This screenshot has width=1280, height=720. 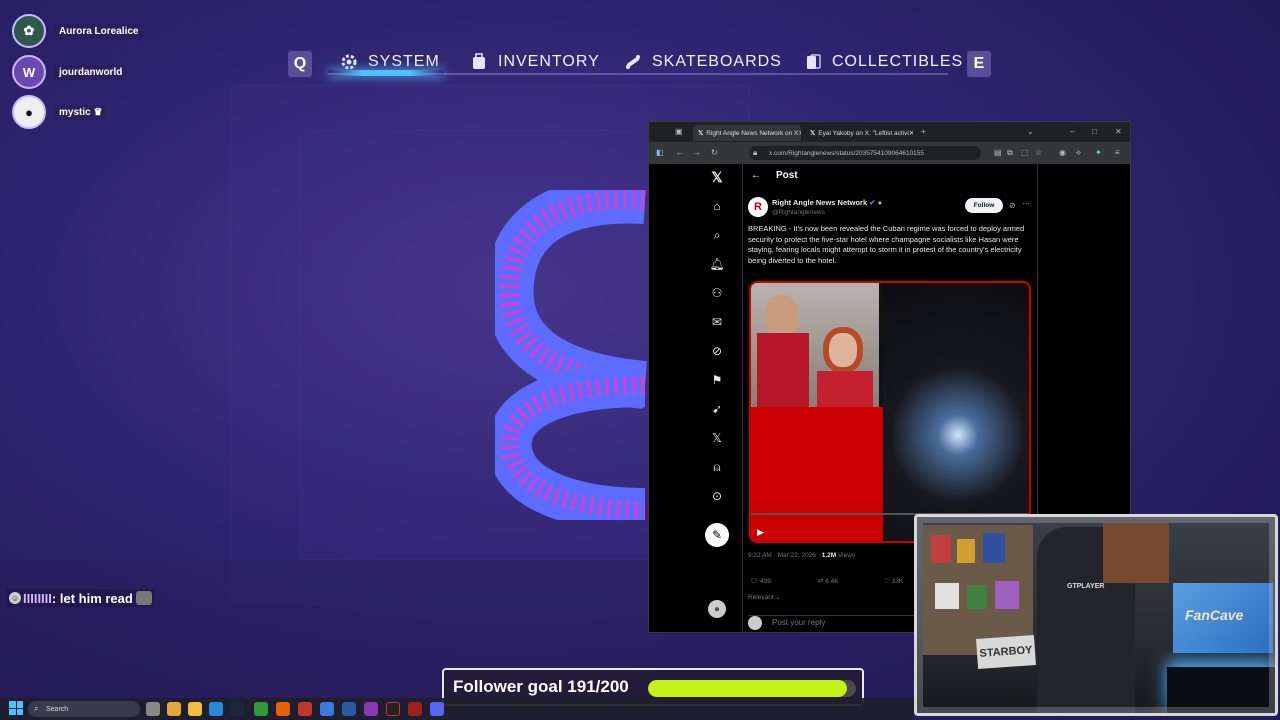 I want to click on back-icon: ←, so click(x=680, y=152).